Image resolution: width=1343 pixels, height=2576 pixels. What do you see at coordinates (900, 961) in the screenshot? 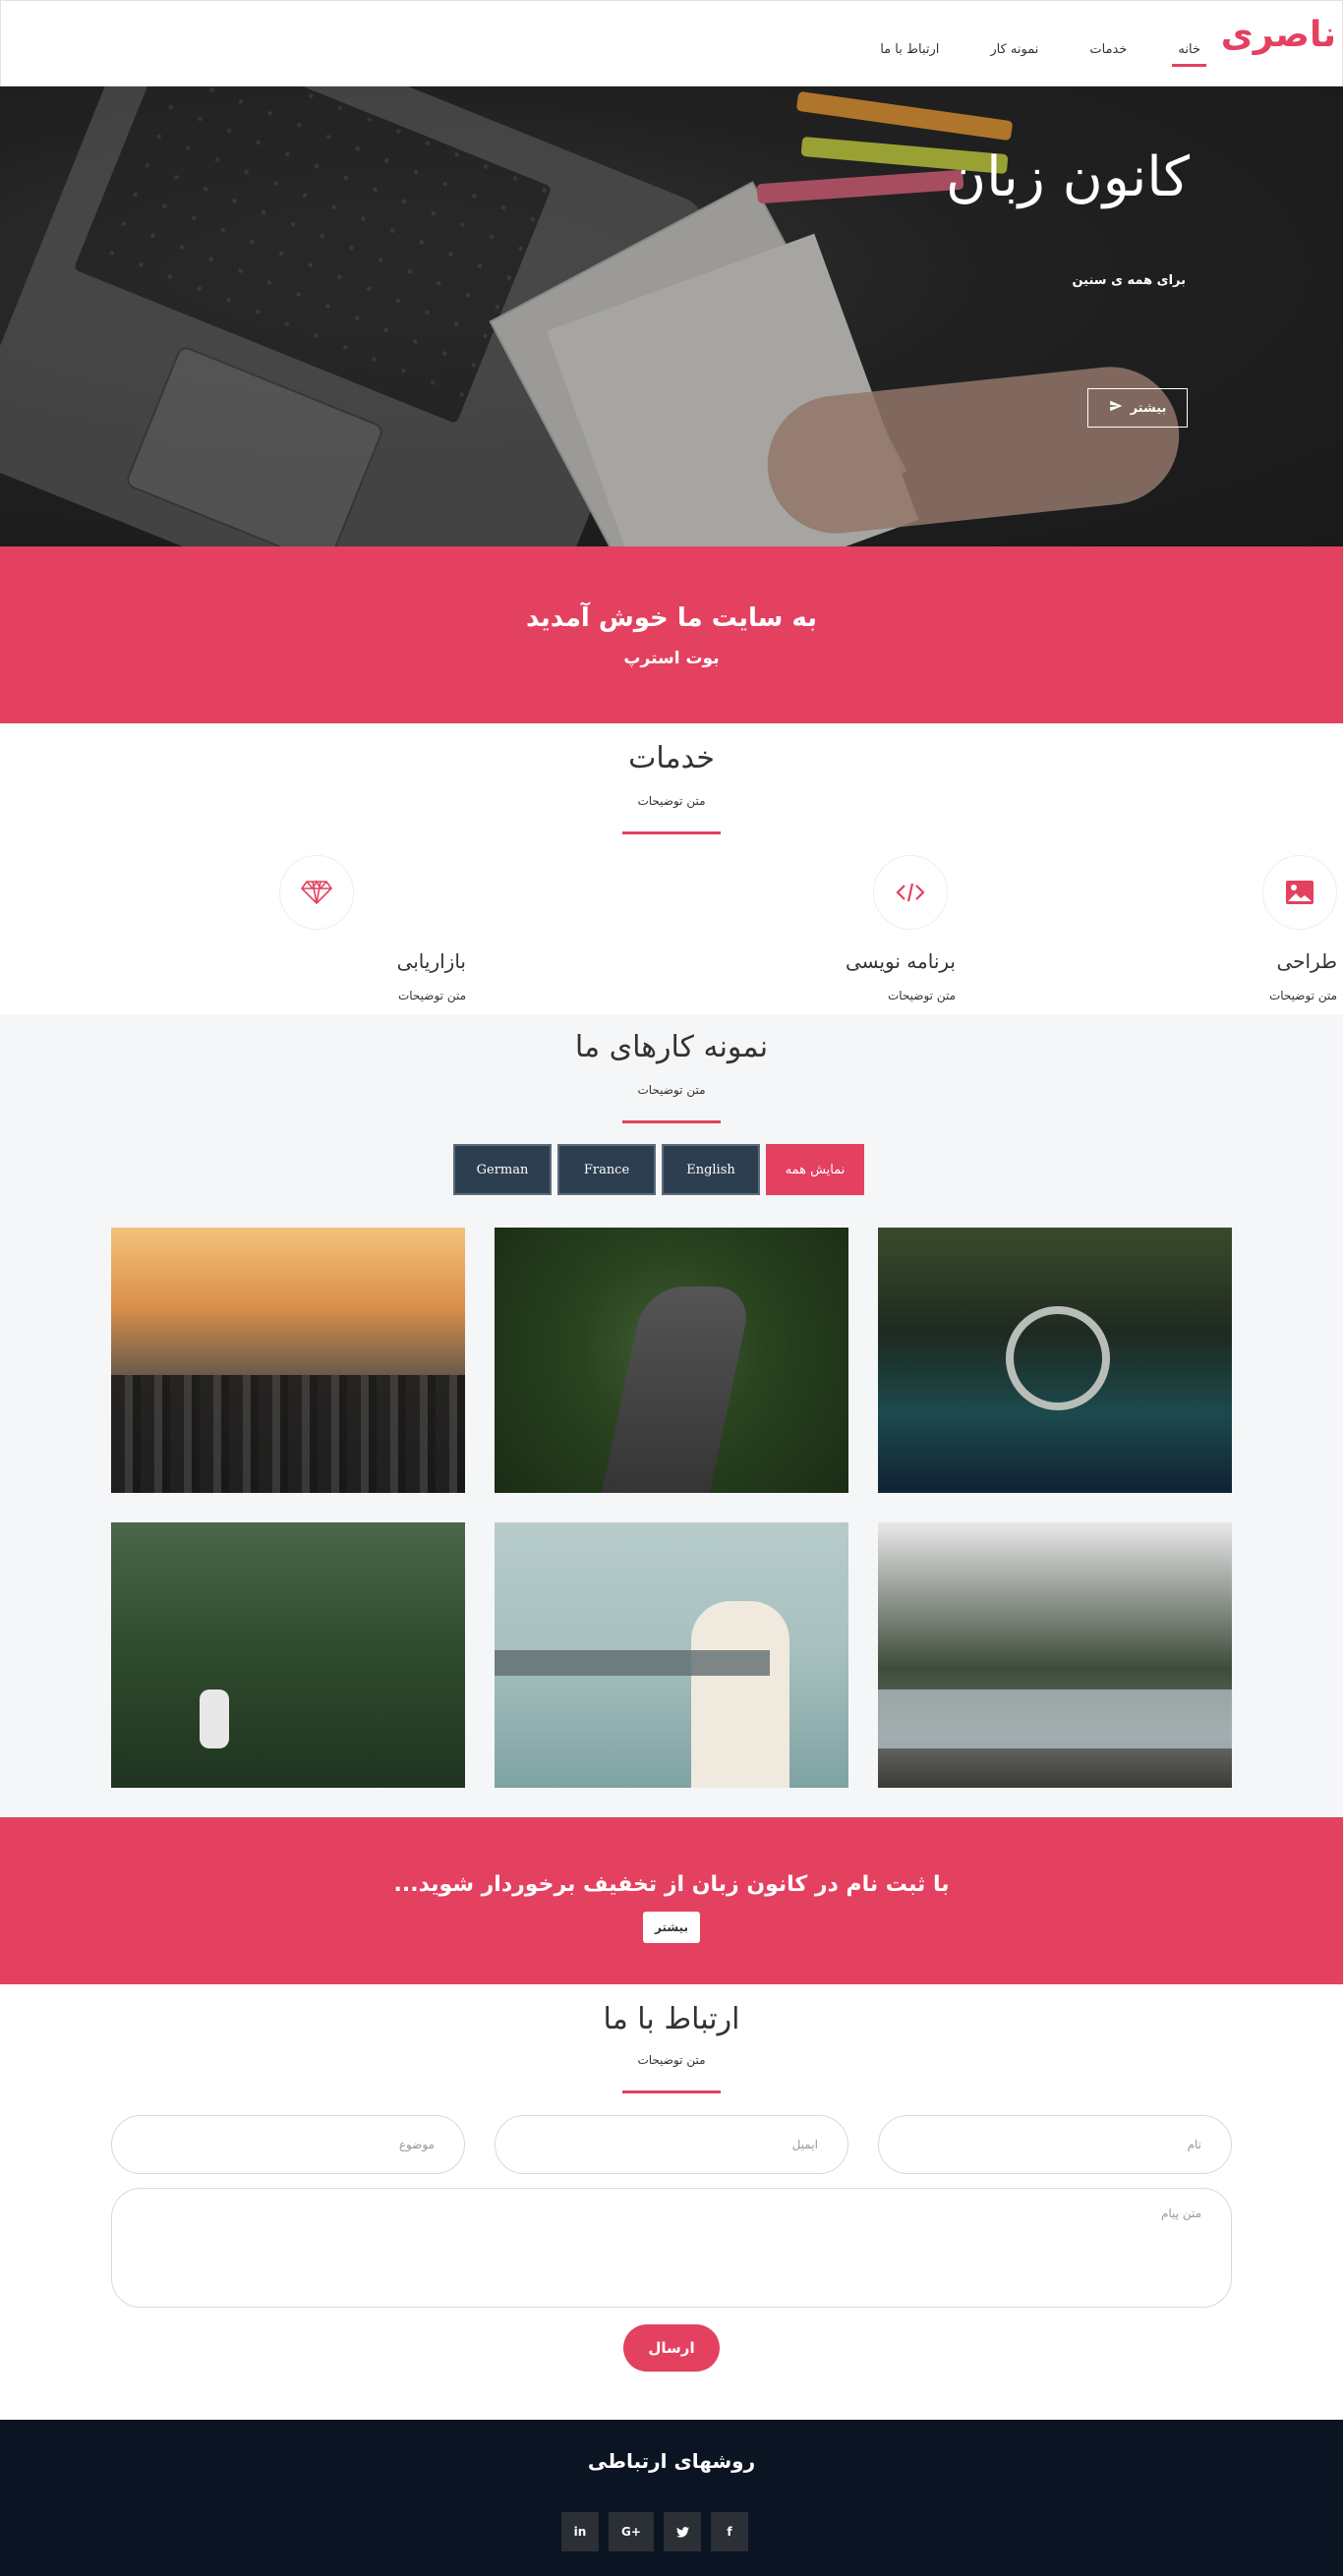
I see `service-title: برنامه نویسی` at bounding box center [900, 961].